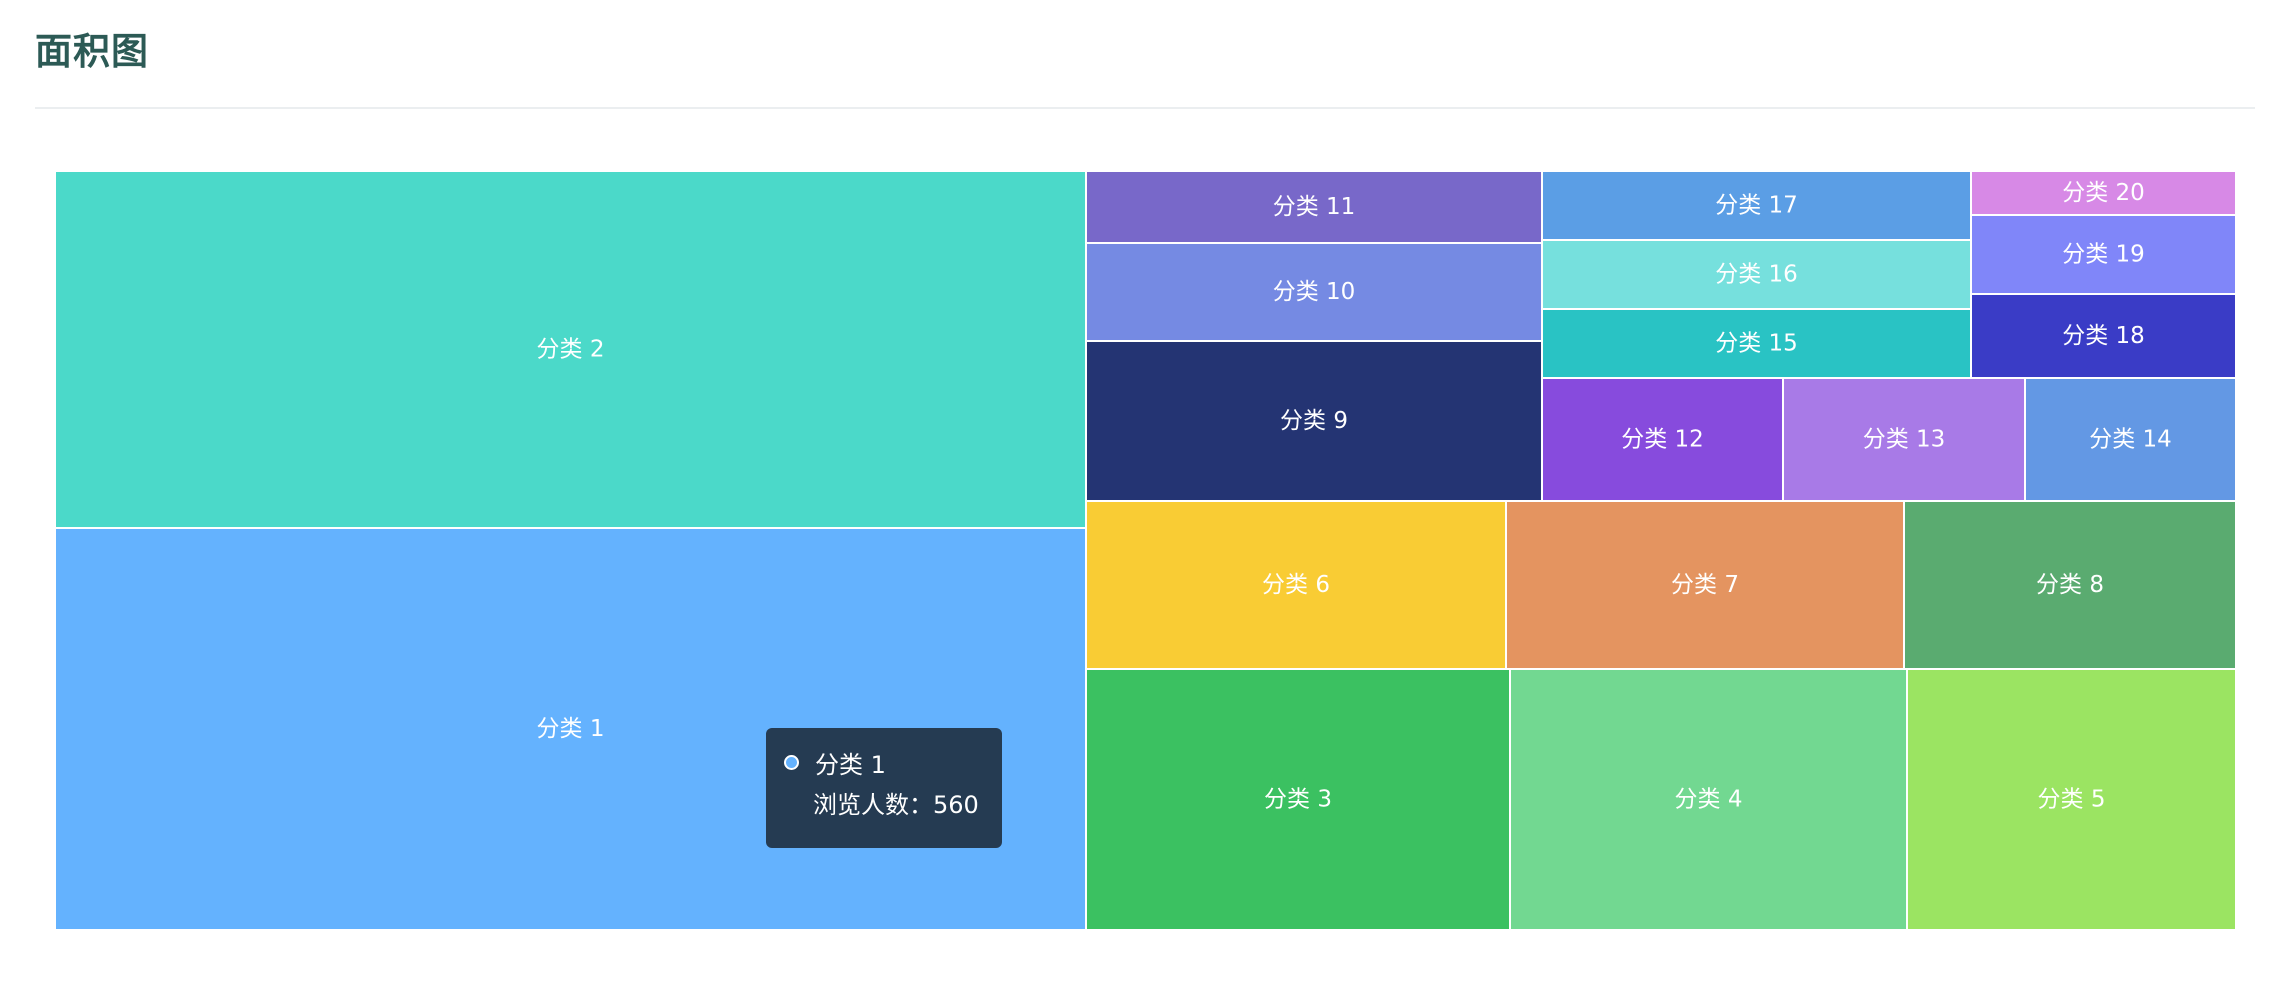  I want to click on treemap-tile-label-12: 分类 12, so click(1662, 440).